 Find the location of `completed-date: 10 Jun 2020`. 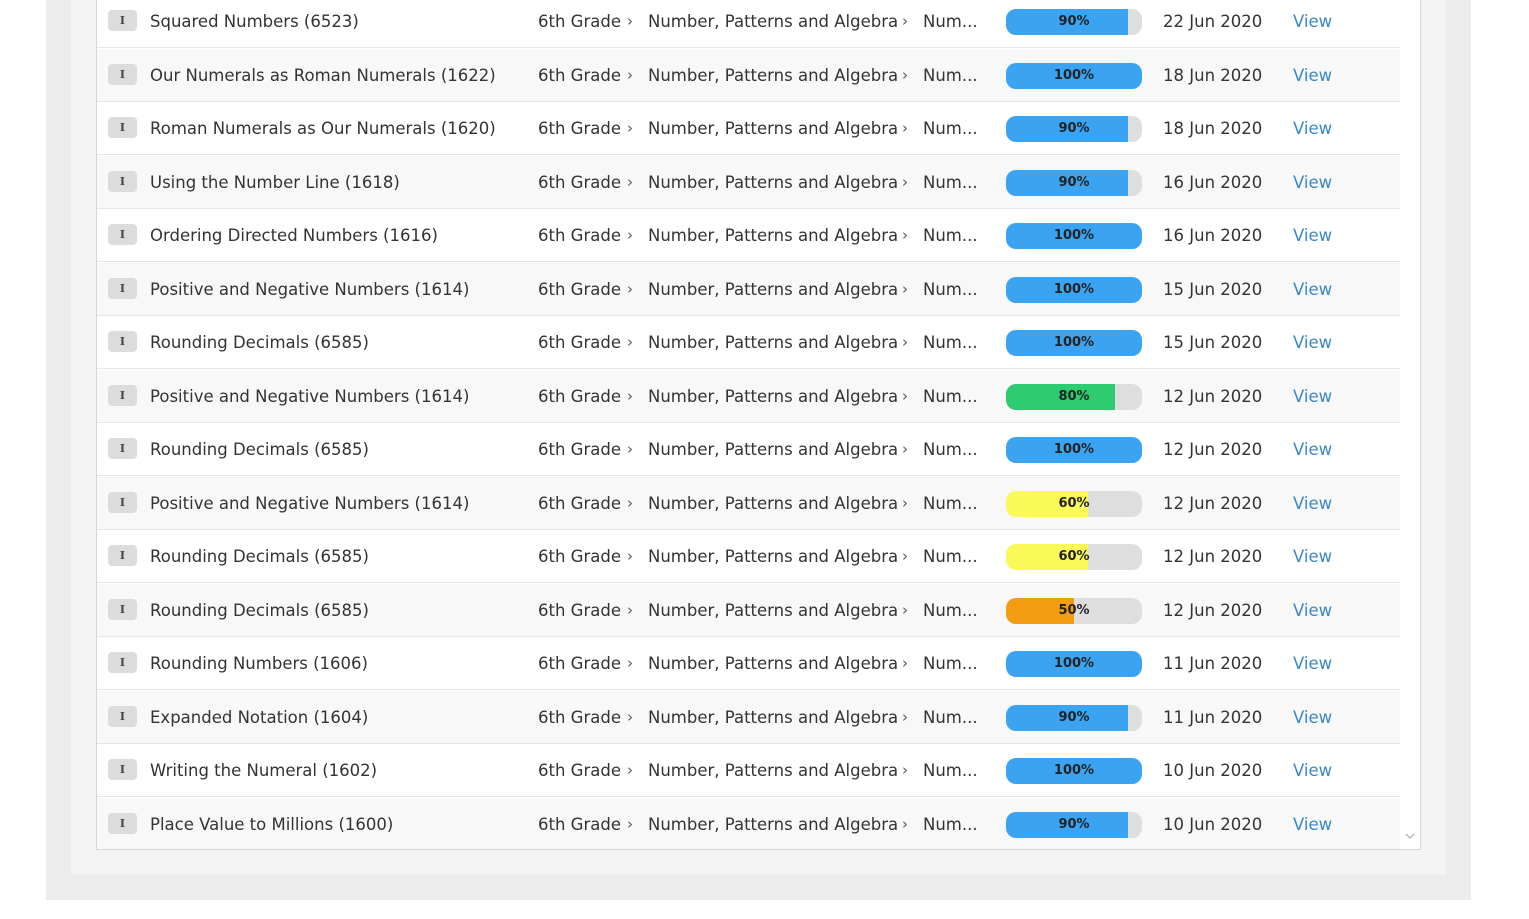

completed-date: 10 Jun 2020 is located at coordinates (1213, 824).